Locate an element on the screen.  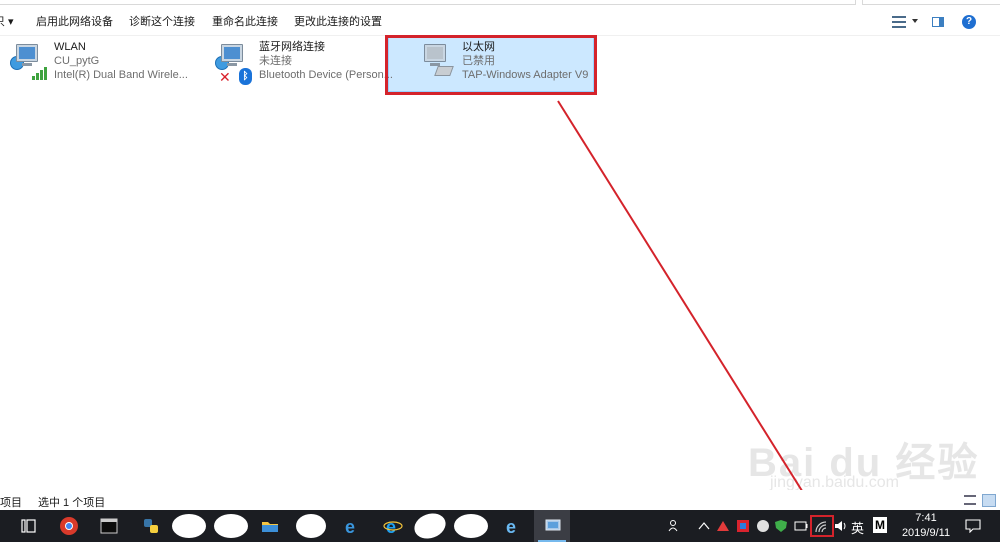
ime-mode-indicator: M is located at coordinates (880, 525).